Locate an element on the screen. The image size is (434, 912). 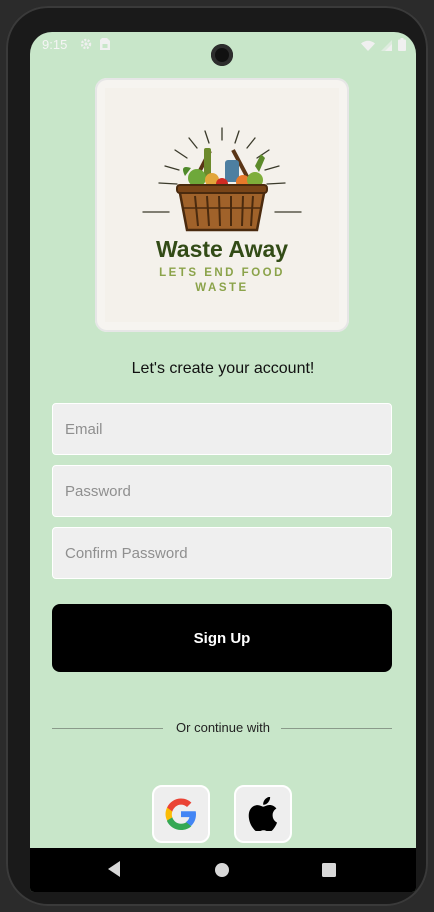
recents-icon is located at coordinates (329, 872).